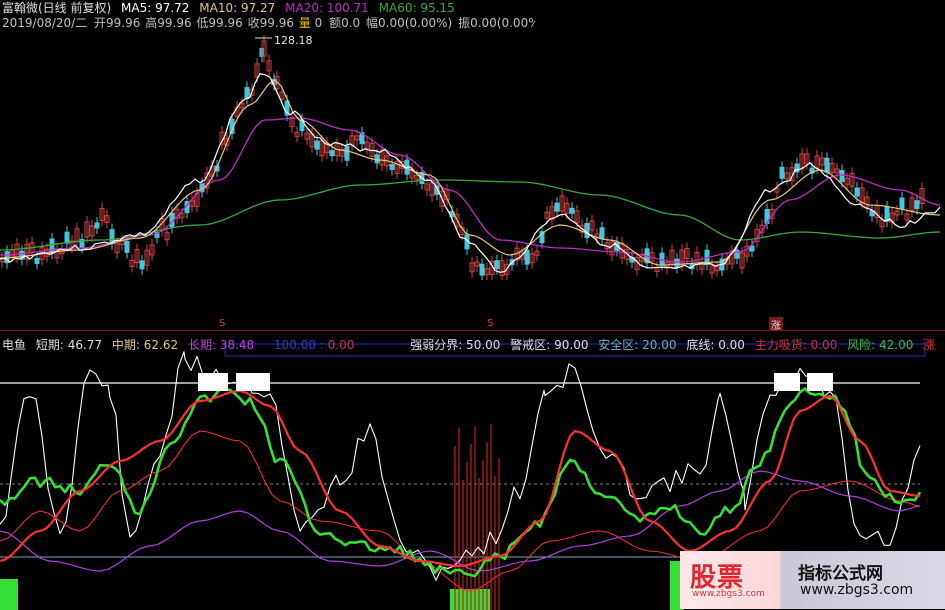  Describe the element at coordinates (929, 345) in the screenshot. I see `rise-tag: 涨` at that location.